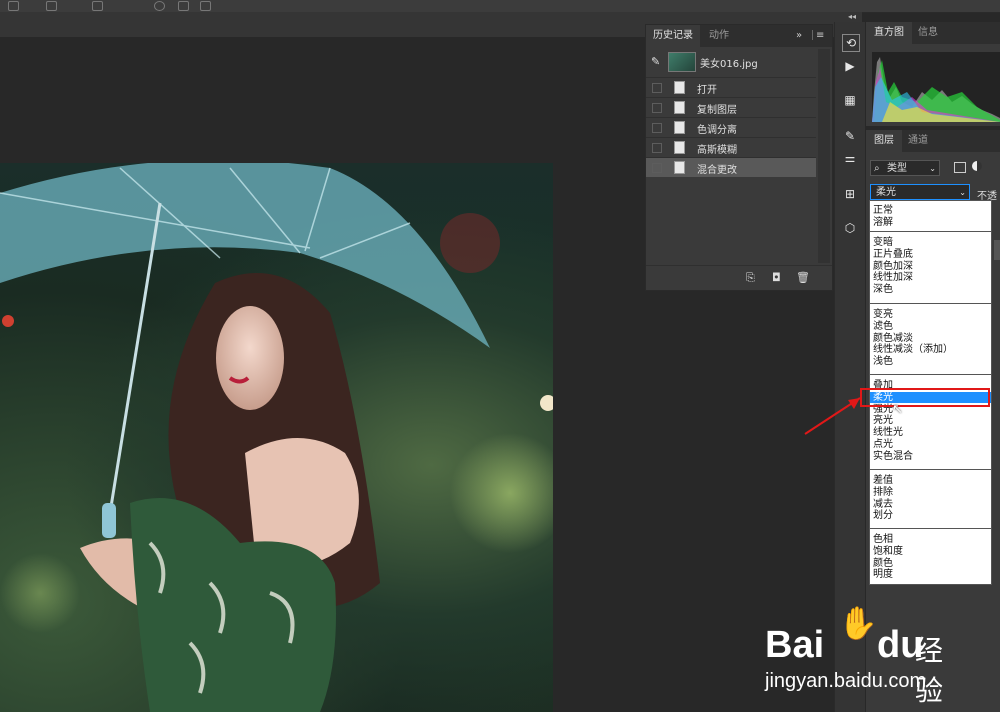 This screenshot has height=712, width=1000. What do you see at coordinates (930, 433) in the screenshot?
I see `blend-mode-option: 线性光` at bounding box center [930, 433].